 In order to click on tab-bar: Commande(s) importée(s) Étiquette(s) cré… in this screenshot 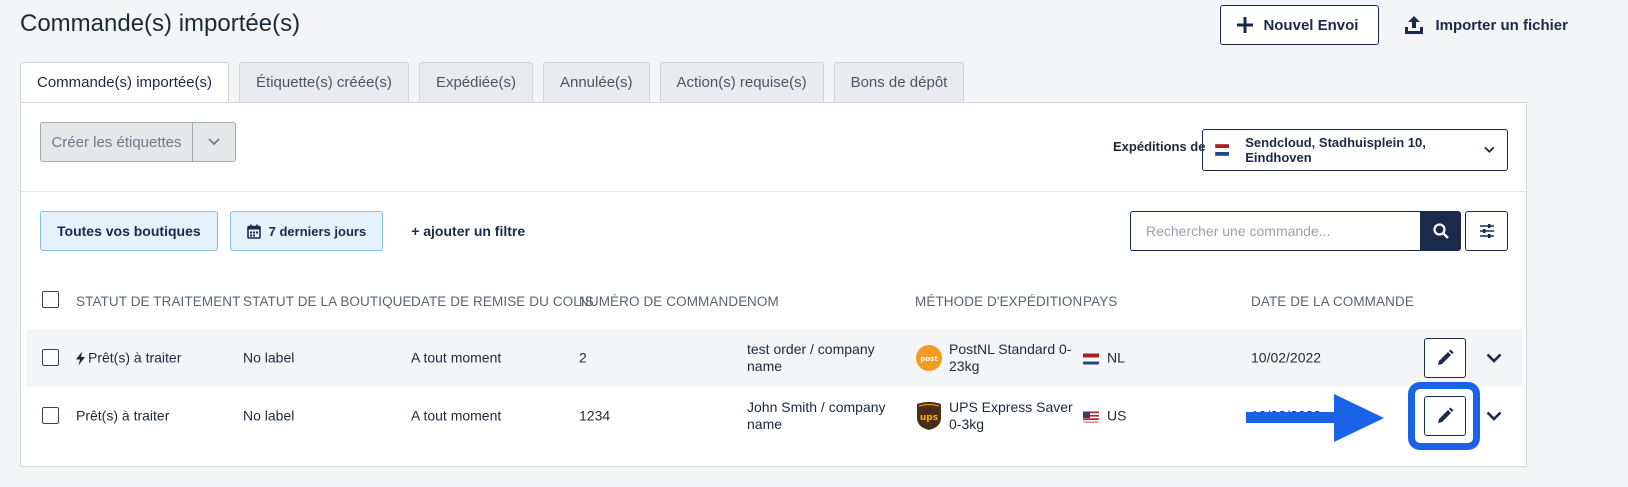, I will do `click(492, 82)`.